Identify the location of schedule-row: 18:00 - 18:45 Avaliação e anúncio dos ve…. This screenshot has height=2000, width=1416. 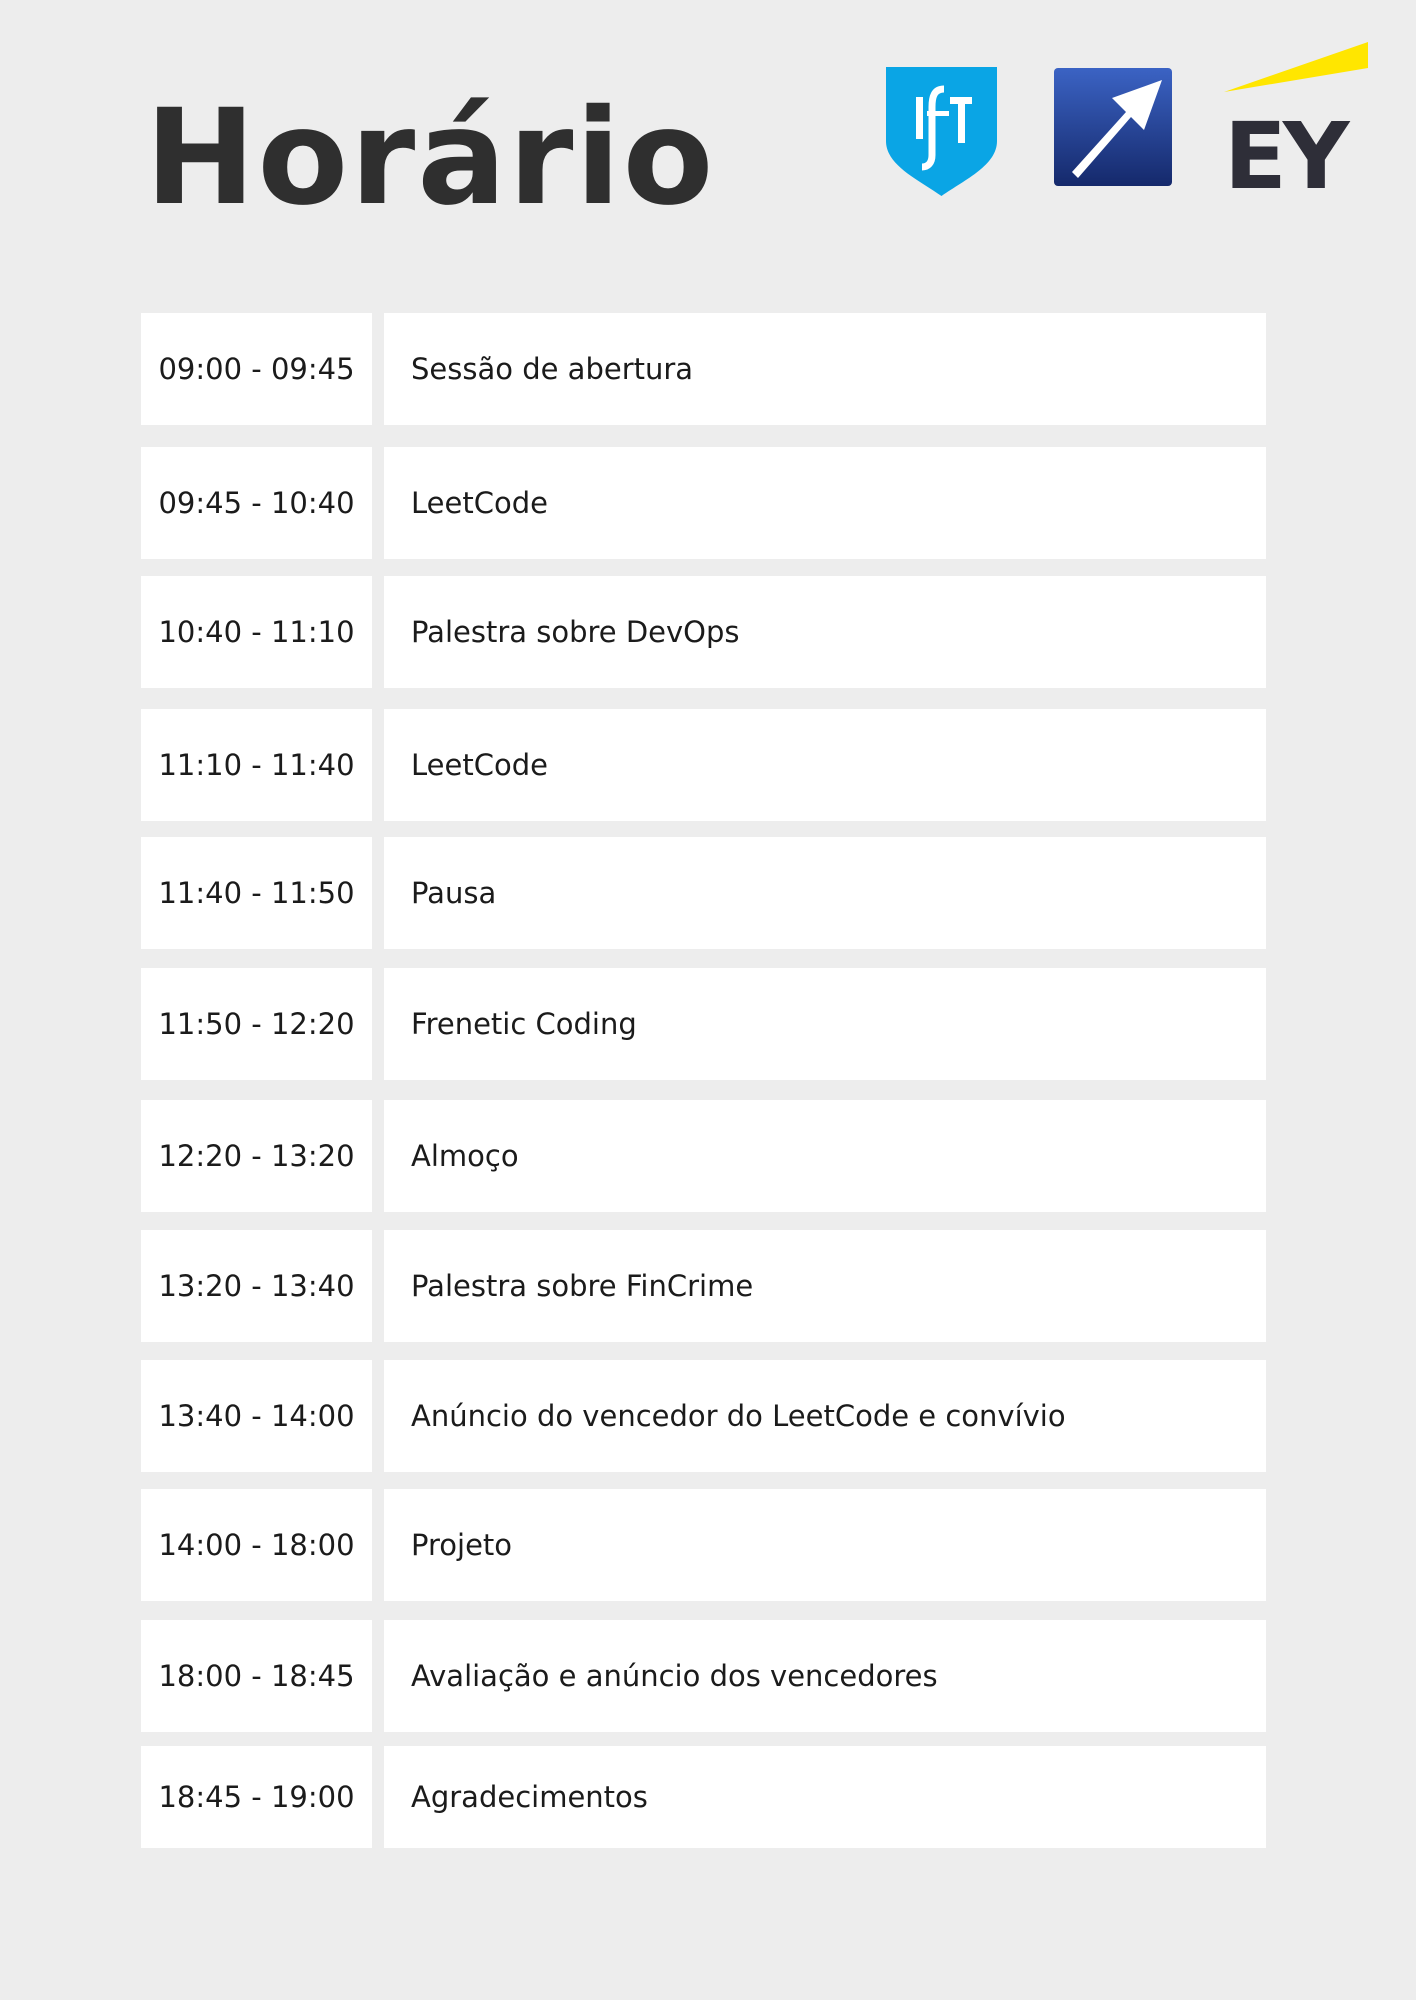
(703, 1676).